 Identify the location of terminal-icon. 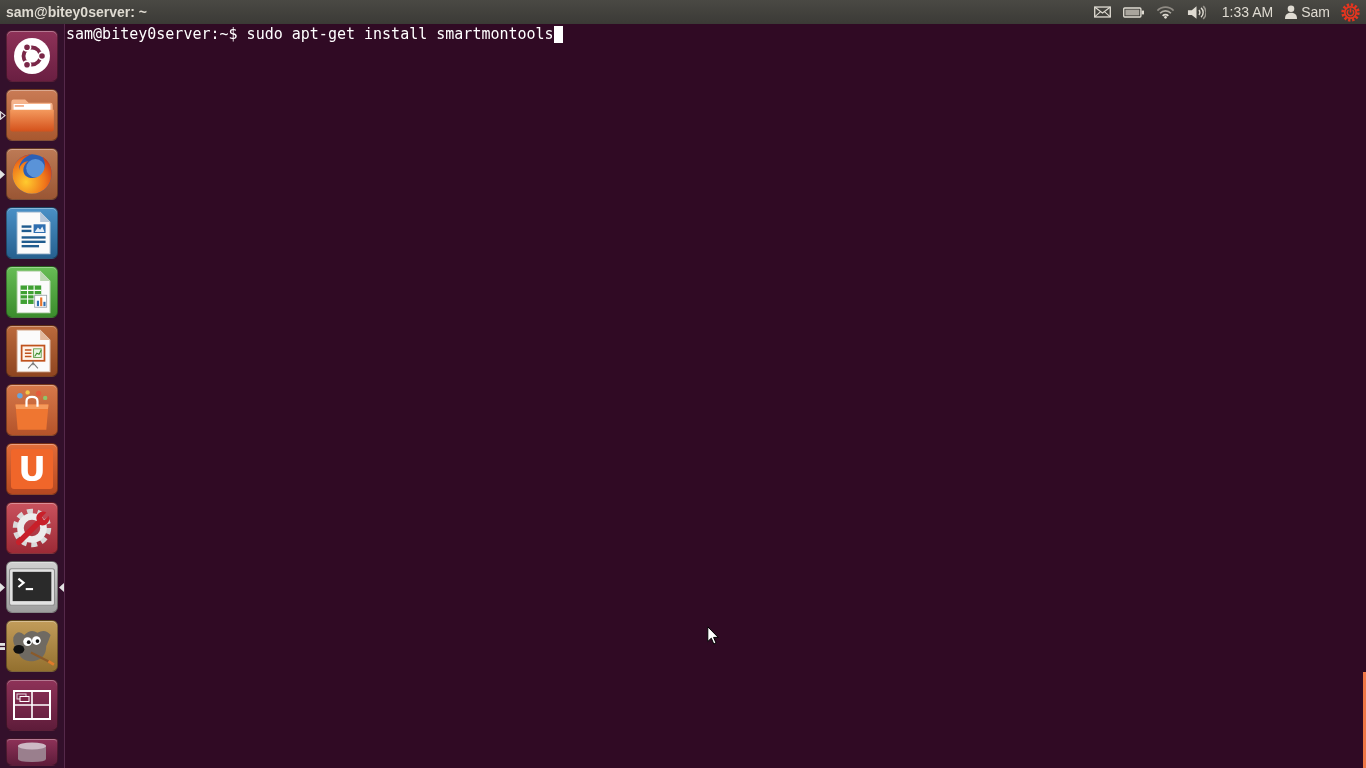
(32, 587).